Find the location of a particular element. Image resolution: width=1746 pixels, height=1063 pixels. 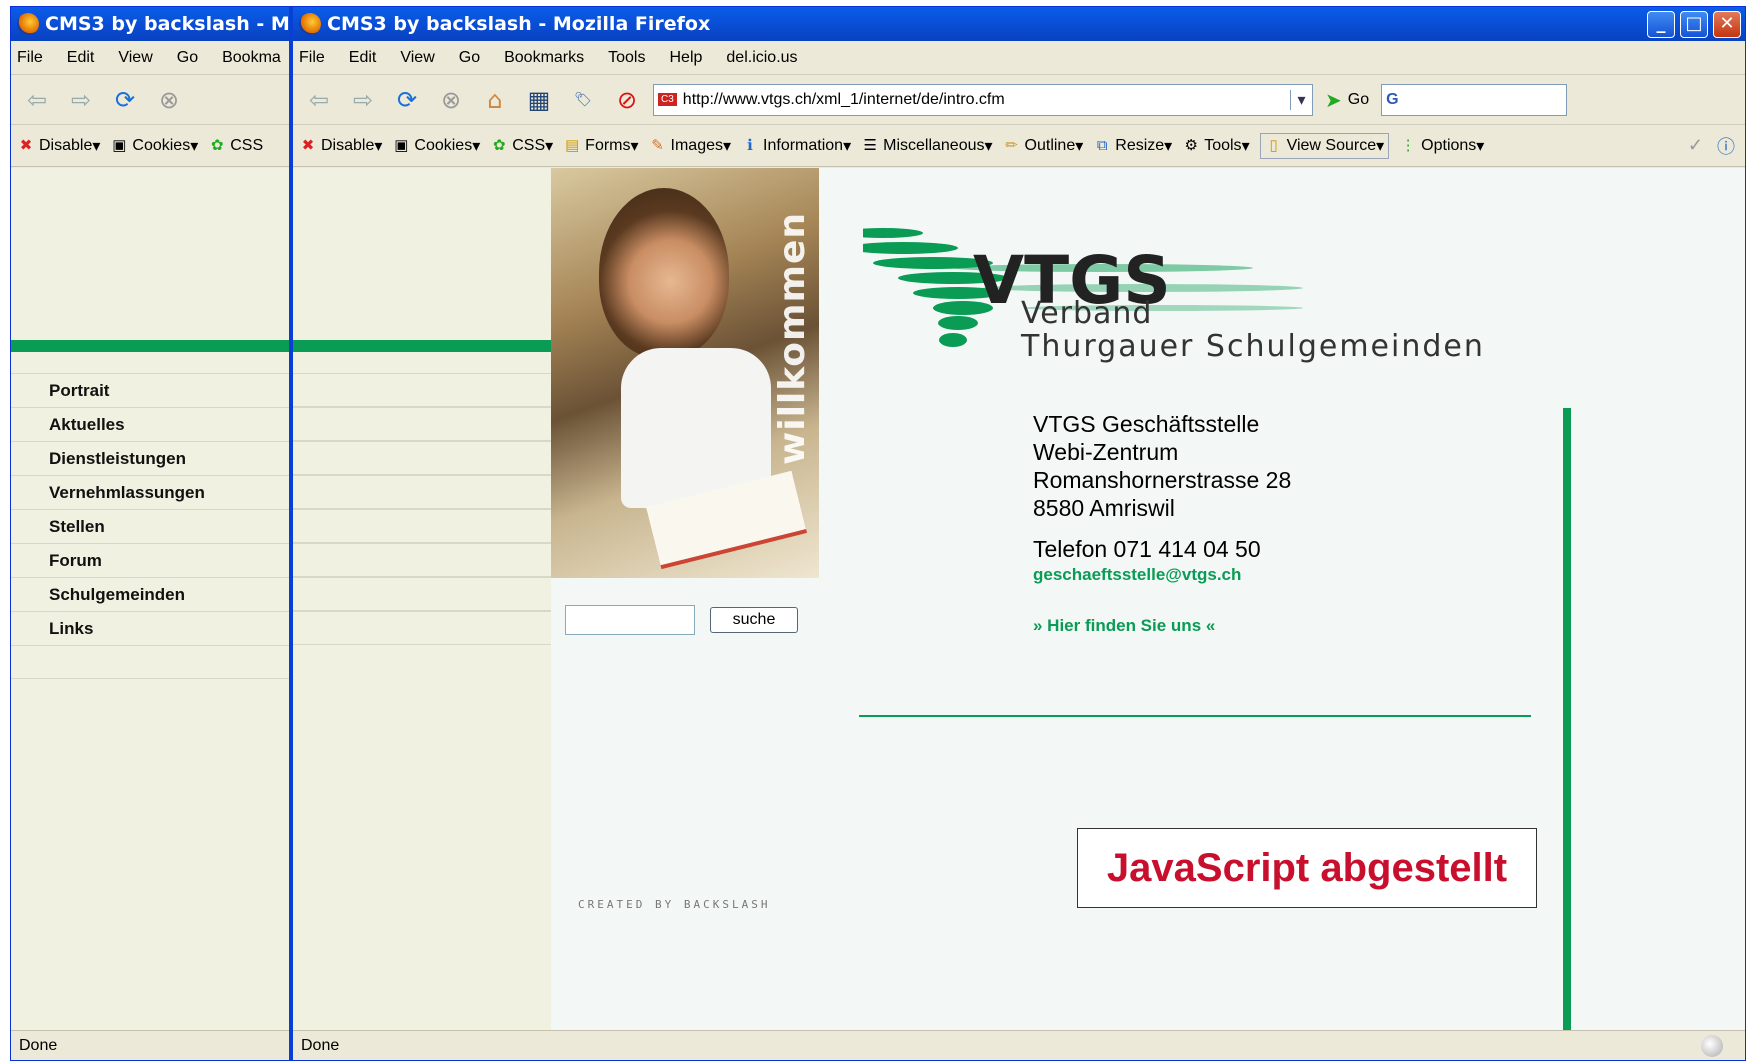

back-menu-bar: File Edit View Go Bookma is located at coordinates (153, 58).